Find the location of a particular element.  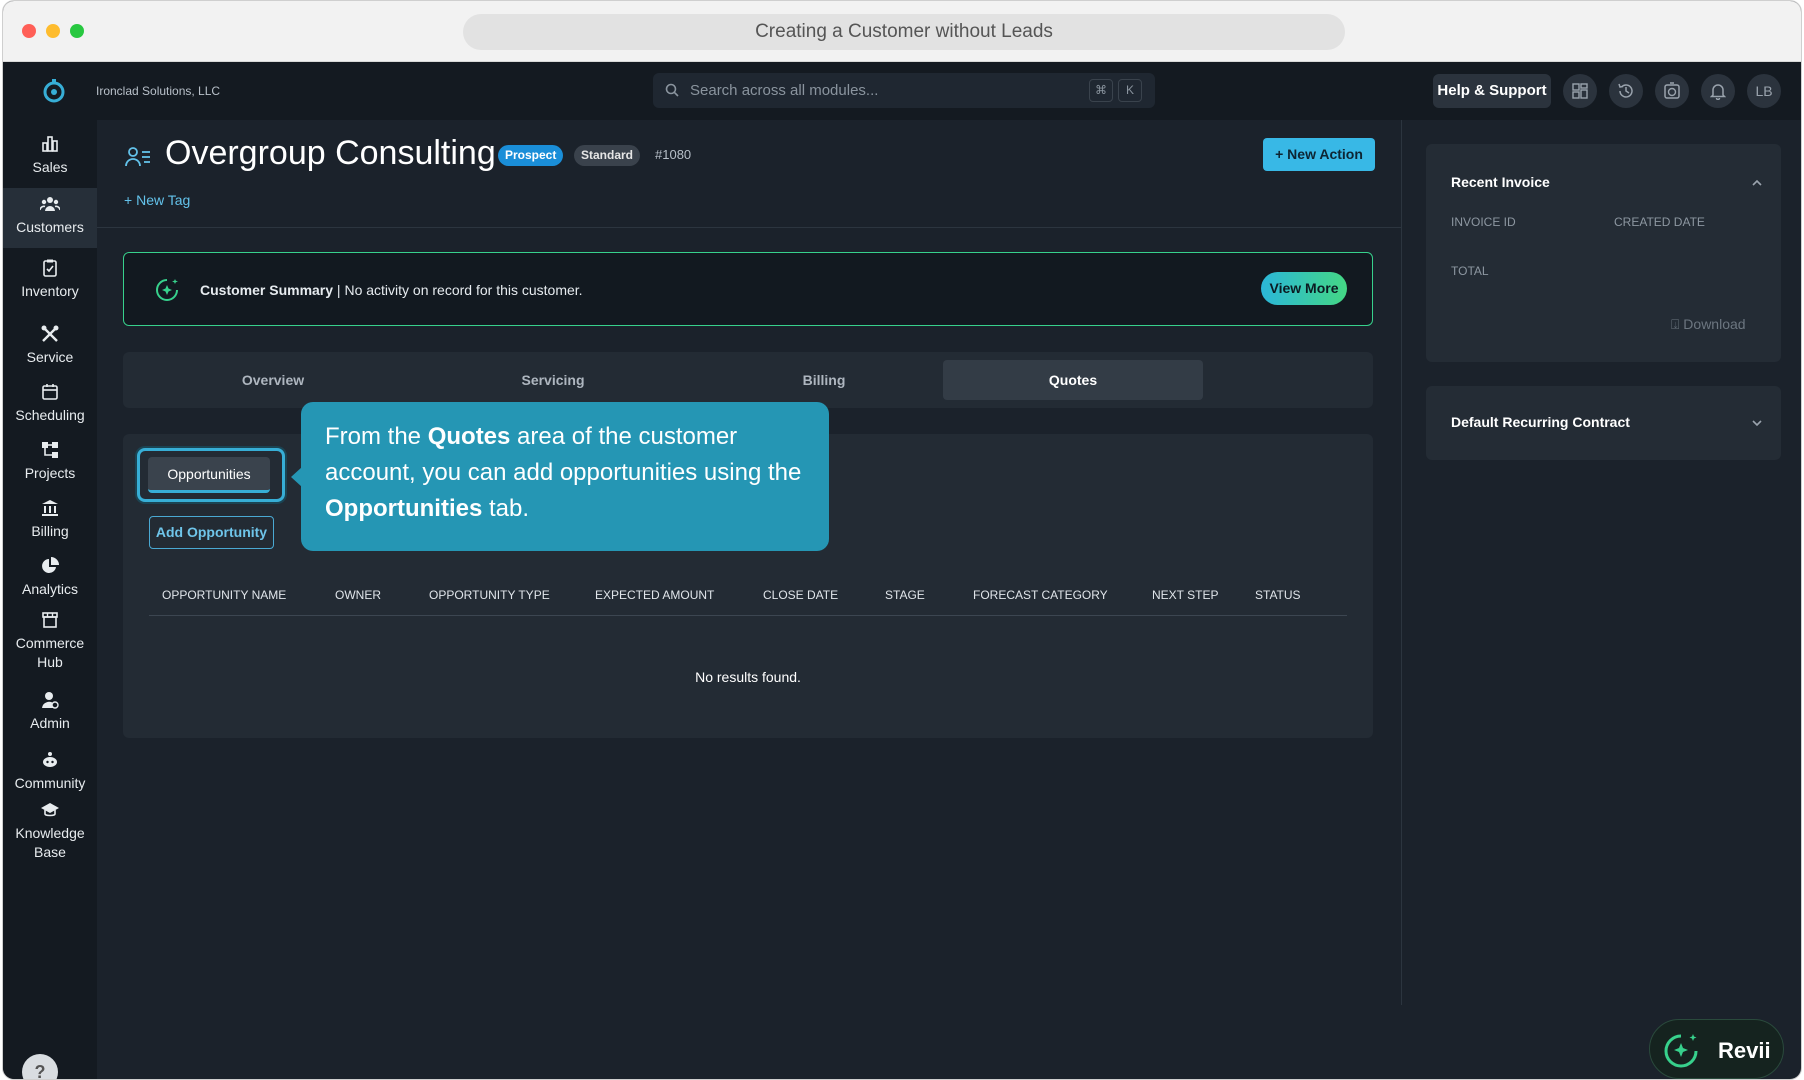

new-tag-label: New Tag is located at coordinates (163, 200).